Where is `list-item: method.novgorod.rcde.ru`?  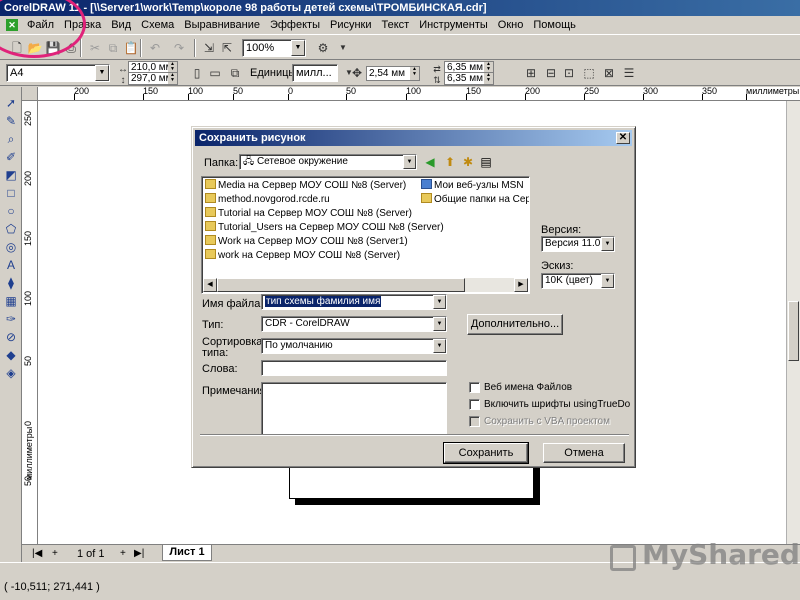
list-item: method.novgorod.rcde.ru is located at coordinates (267, 199).